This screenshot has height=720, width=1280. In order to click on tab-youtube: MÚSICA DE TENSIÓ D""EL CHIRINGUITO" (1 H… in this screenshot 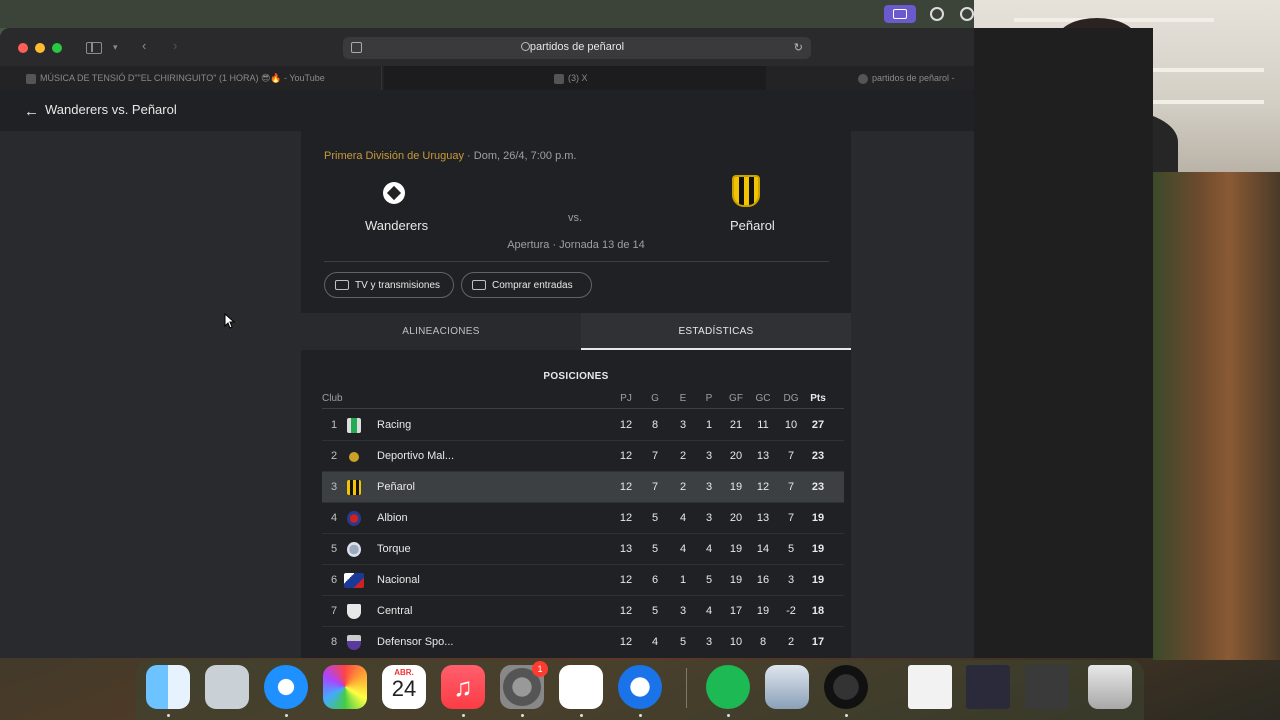, I will do `click(204, 78)`.